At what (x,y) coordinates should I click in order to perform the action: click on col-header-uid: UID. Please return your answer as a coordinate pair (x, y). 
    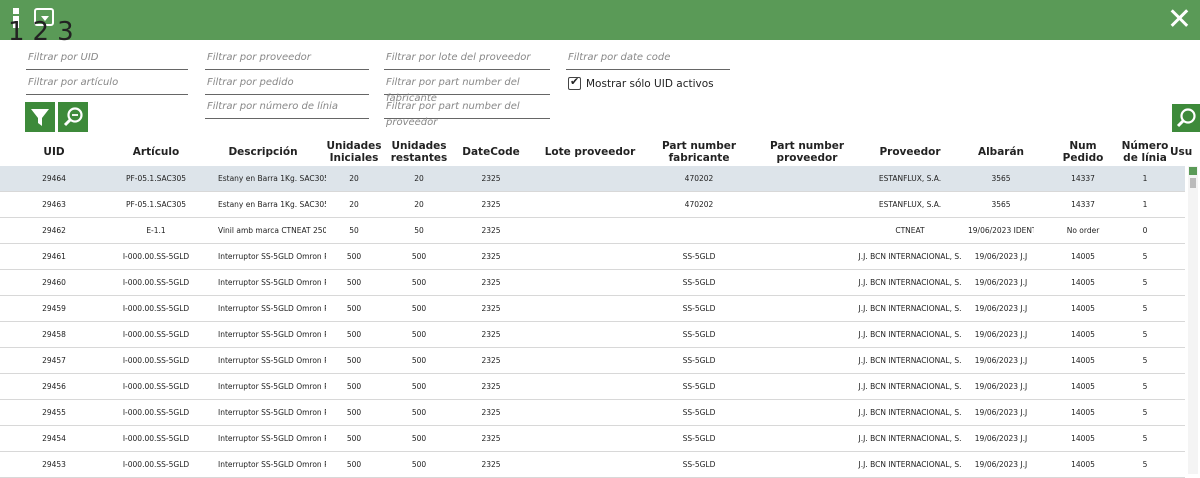
    Looking at the image, I should click on (54, 152).